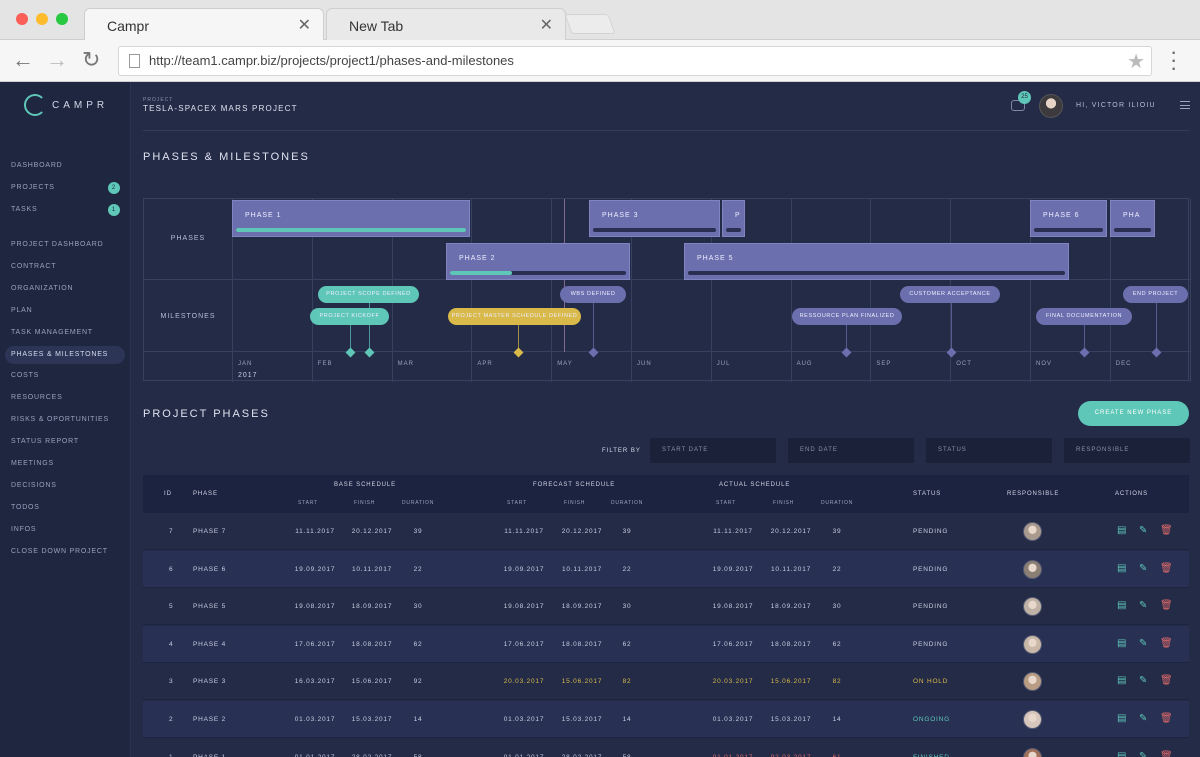 This screenshot has width=1200, height=757. I want to click on maximize-window-button, so click(62, 19).